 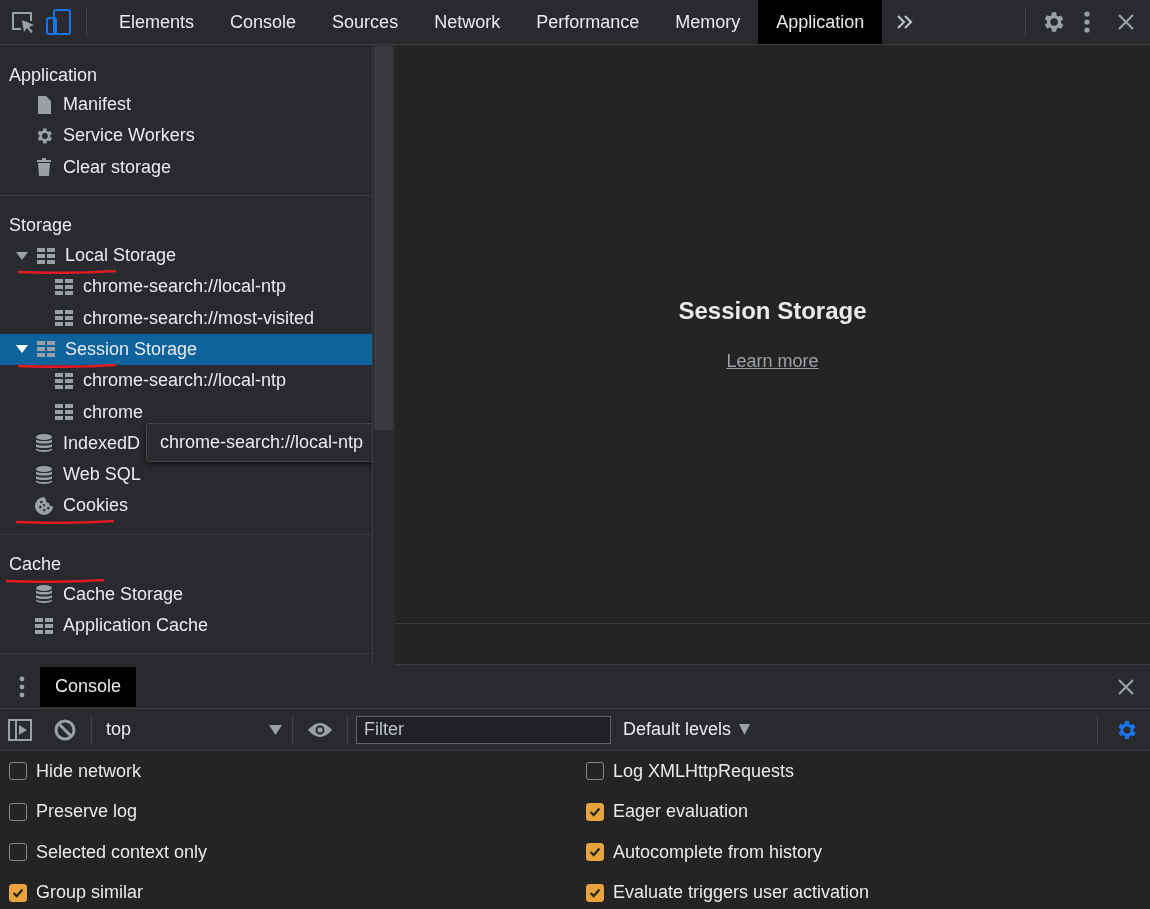 What do you see at coordinates (89, 771) in the screenshot?
I see `checkbox-label: Hide network` at bounding box center [89, 771].